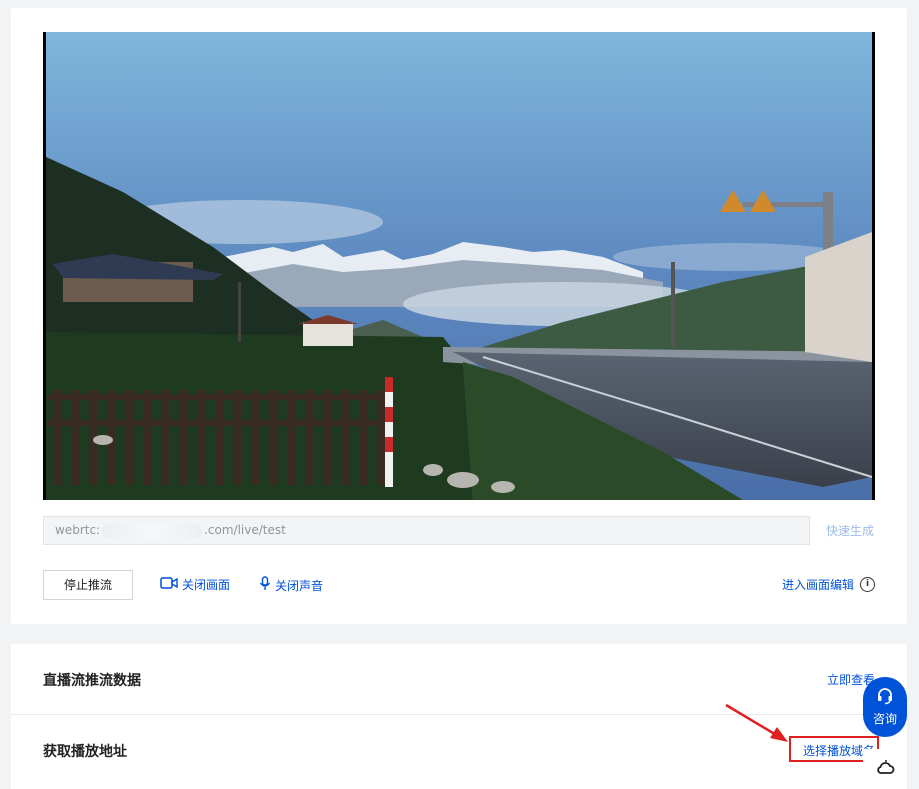 Image resolution: width=919 pixels, height=789 pixels. I want to click on push-url-field: webrtc: .com/live/test, so click(426, 530).